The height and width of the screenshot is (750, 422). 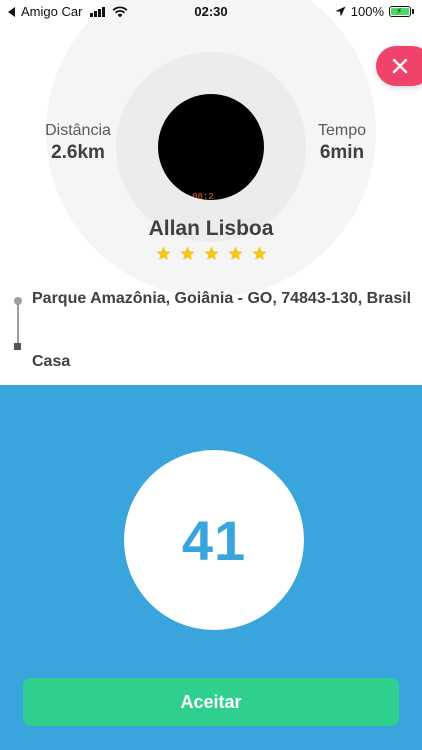 I want to click on location-arrow-icon, so click(x=340, y=11).